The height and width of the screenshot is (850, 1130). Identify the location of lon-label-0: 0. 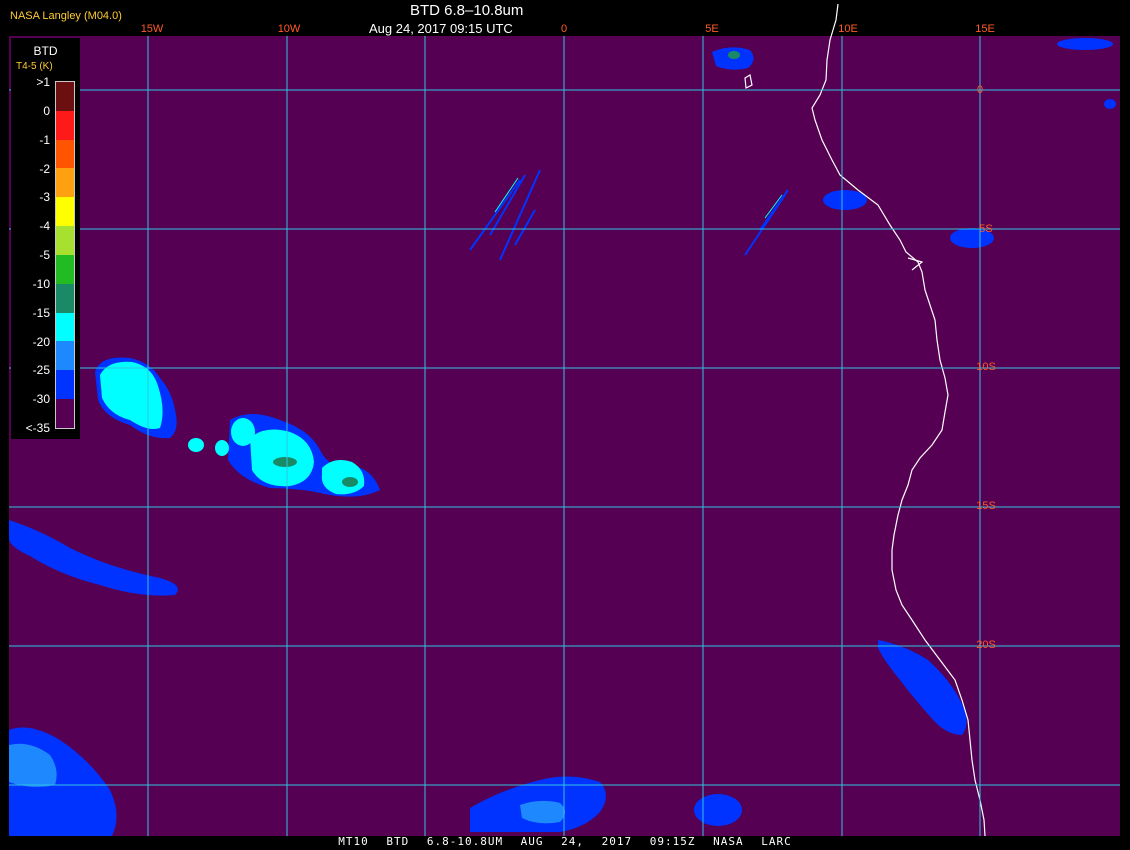
(564, 29).